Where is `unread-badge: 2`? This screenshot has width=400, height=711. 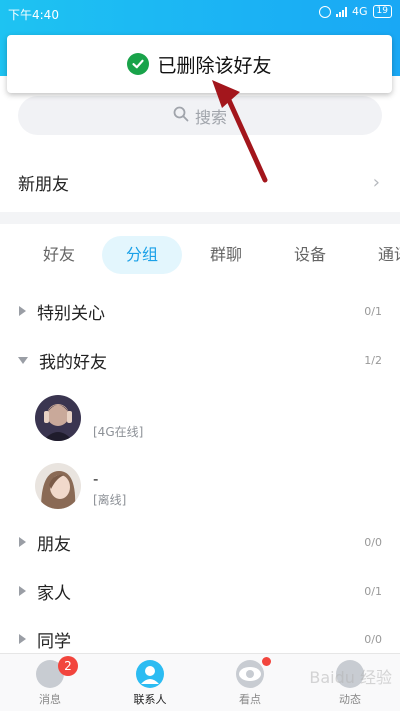 unread-badge: 2 is located at coordinates (68, 666).